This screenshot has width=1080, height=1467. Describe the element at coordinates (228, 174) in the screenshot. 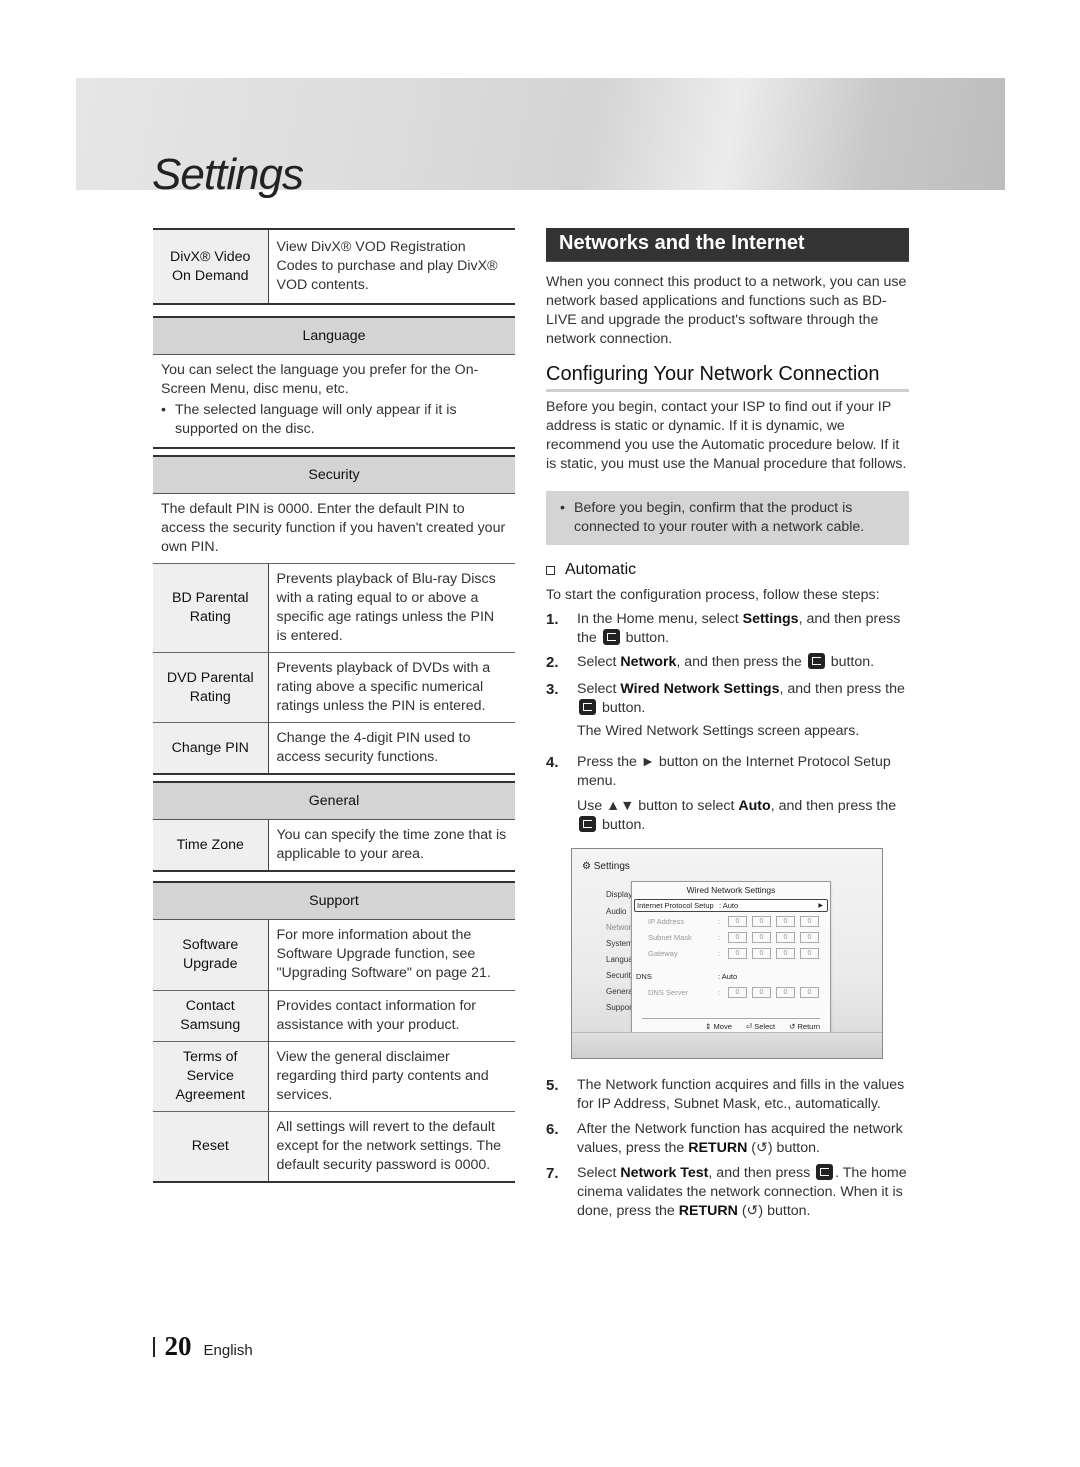

I see `page-title: Settings` at that location.